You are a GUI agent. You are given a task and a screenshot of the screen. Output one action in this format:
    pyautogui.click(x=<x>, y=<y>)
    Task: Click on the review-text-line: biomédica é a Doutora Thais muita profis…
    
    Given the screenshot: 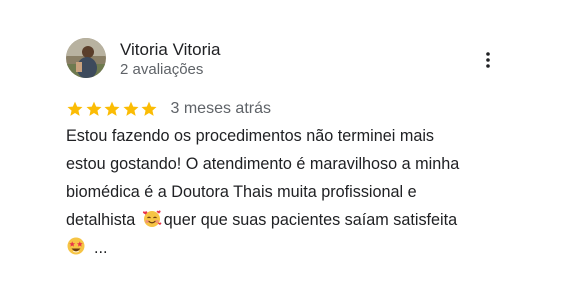 What is the action you would take?
    pyautogui.click(x=241, y=192)
    